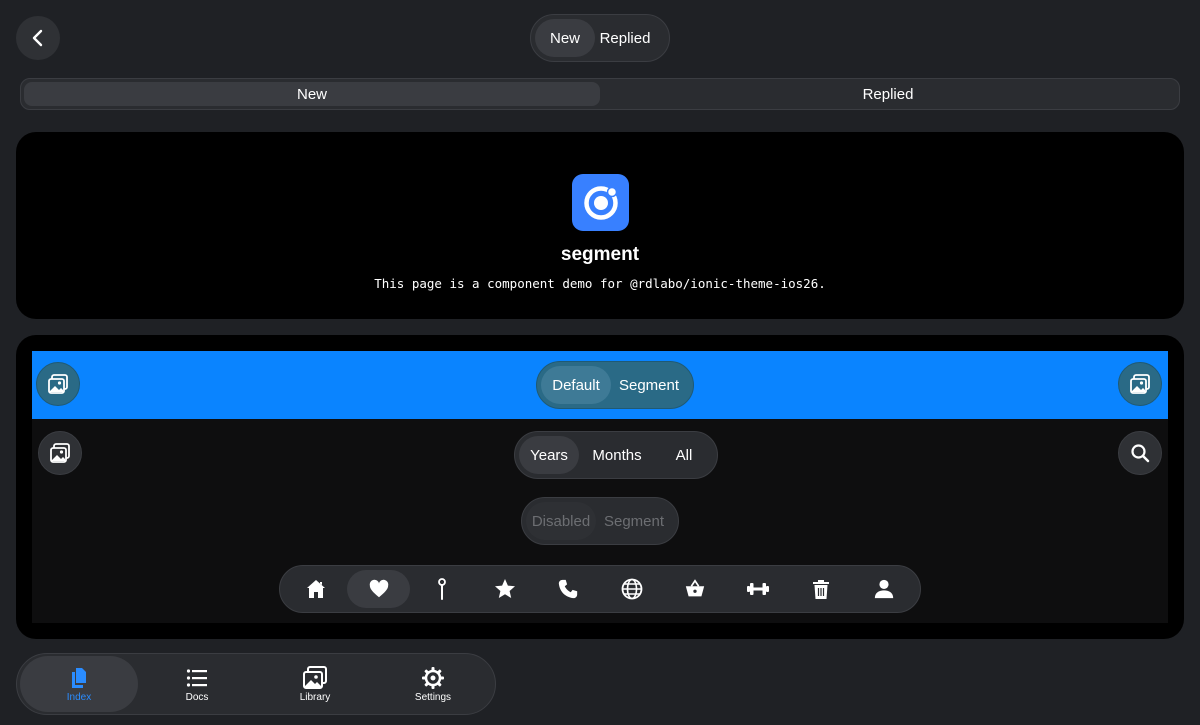  I want to click on segment-call, so click(568, 589).